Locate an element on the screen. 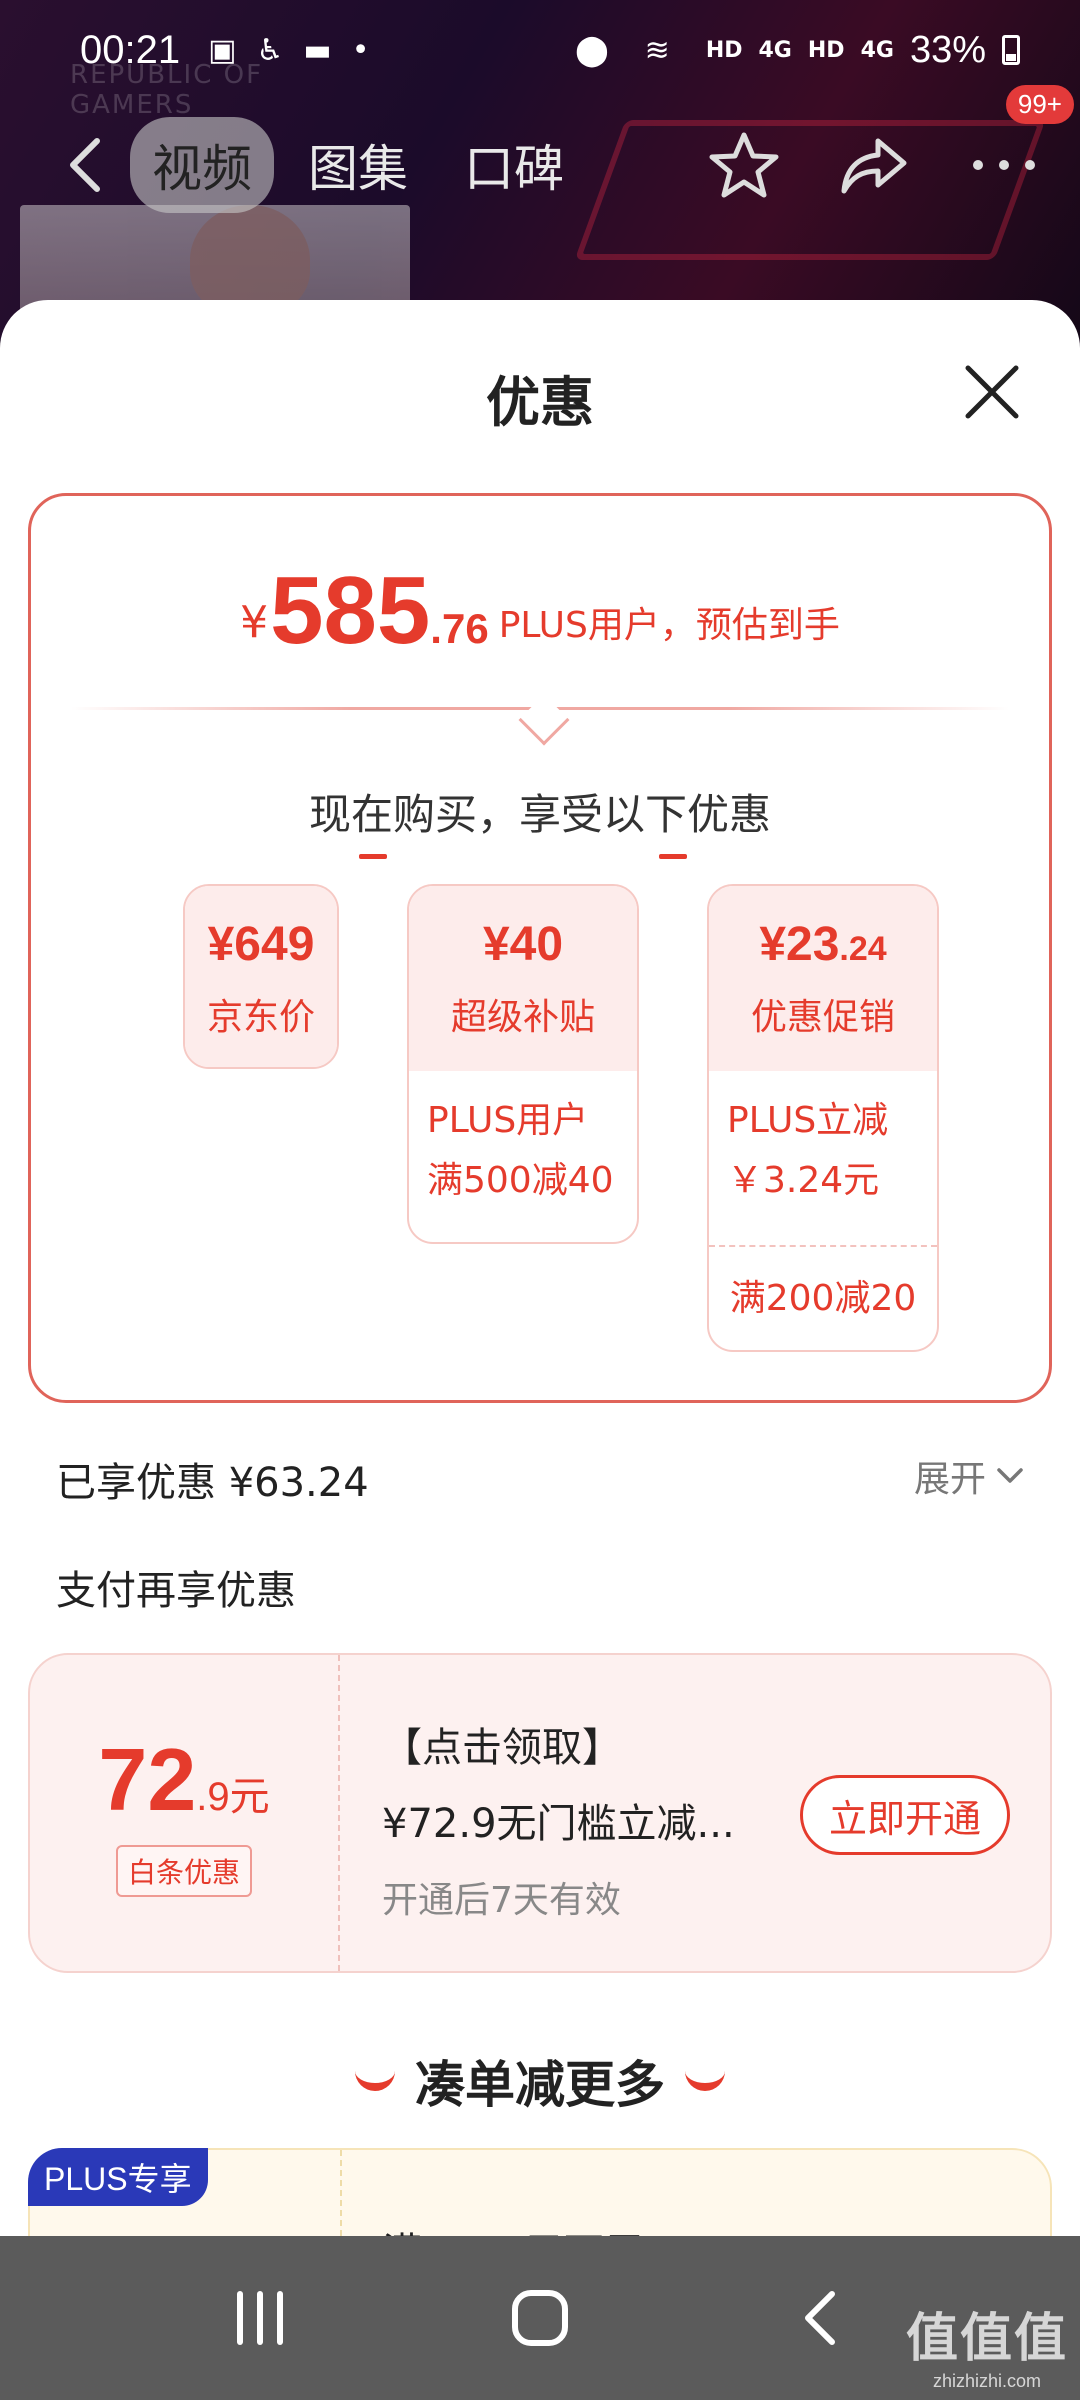 The image size is (1080, 2400). home-icon is located at coordinates (540, 2318).